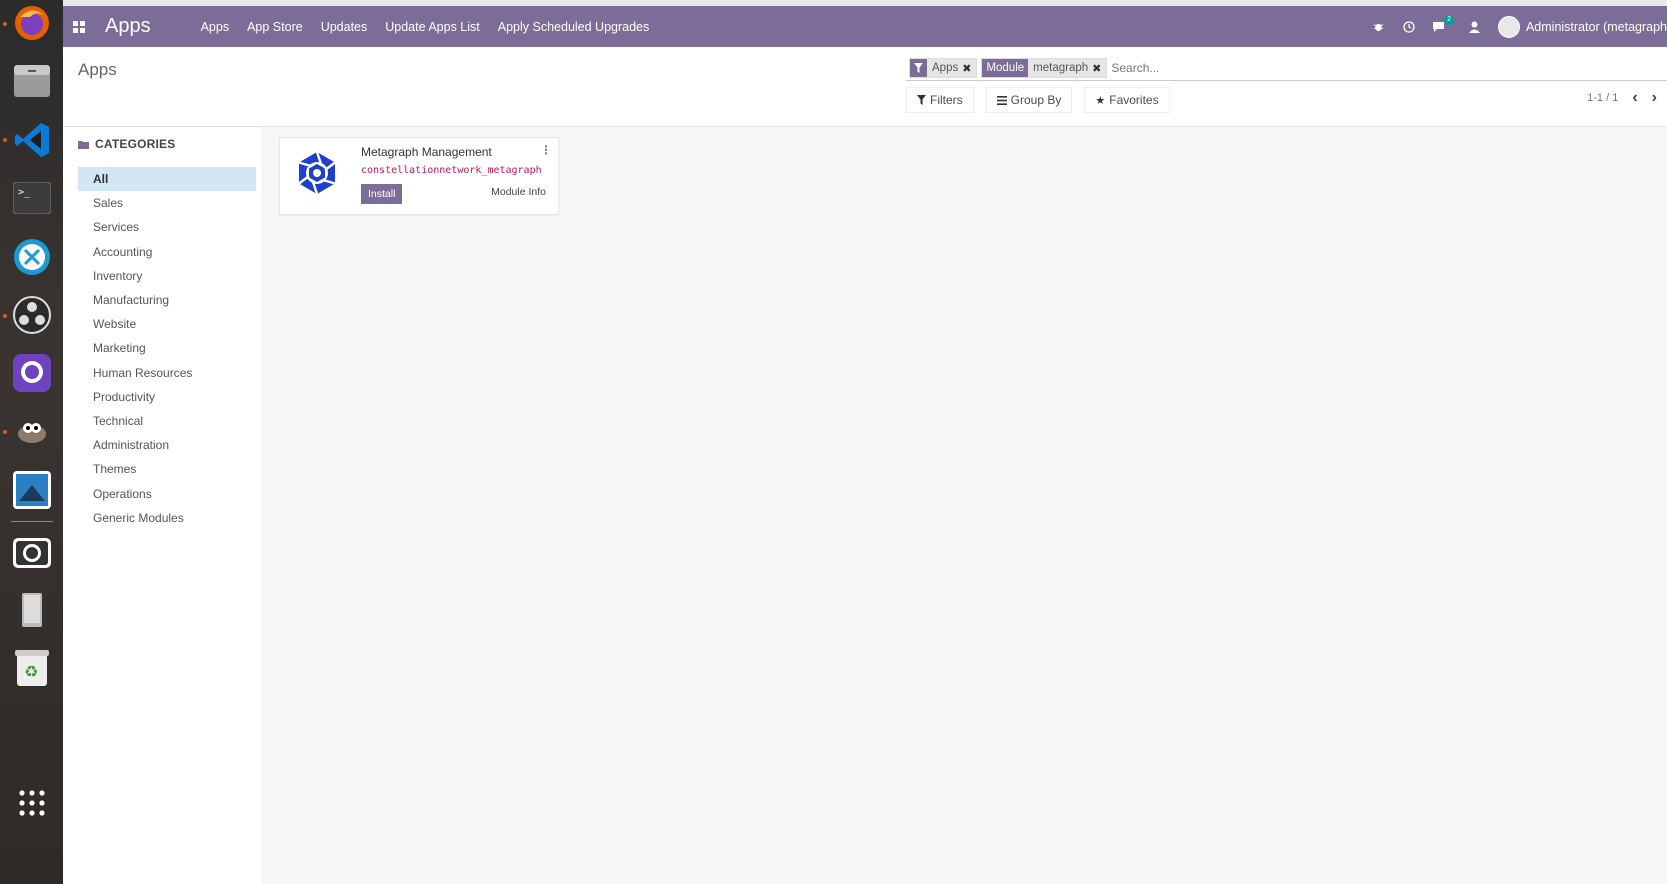  What do you see at coordinates (32, 373) in the screenshot?
I see `github-desktop-icon` at bounding box center [32, 373].